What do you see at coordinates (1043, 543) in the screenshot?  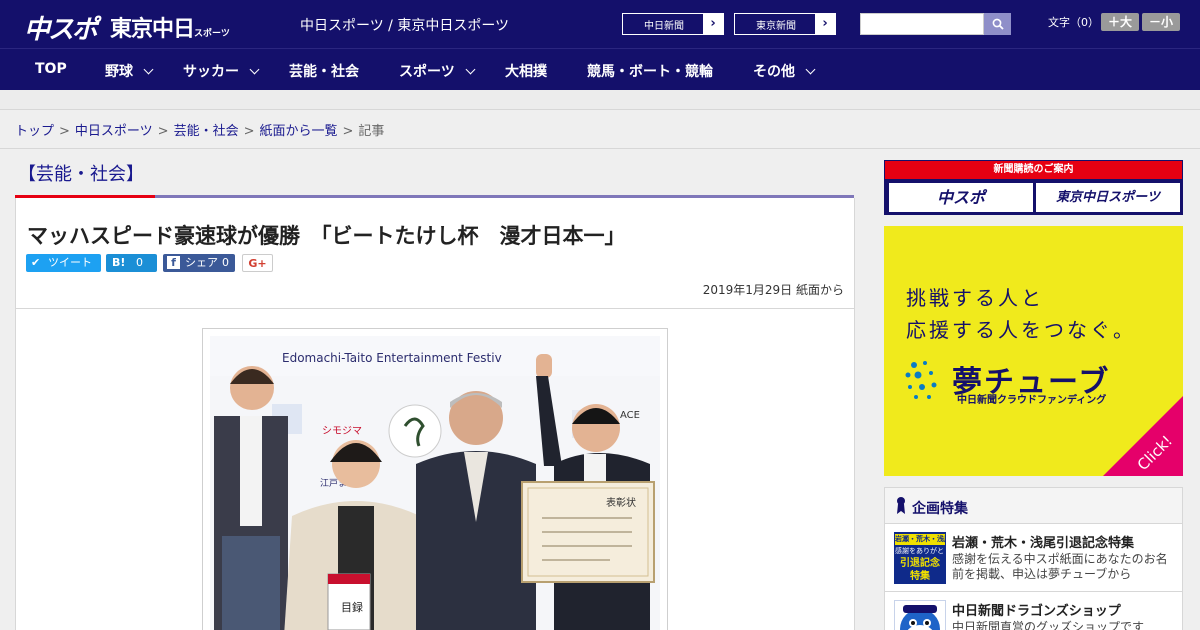 I see `feature-title: 岩瀬・荒木・浅尾引退記念特集` at bounding box center [1043, 543].